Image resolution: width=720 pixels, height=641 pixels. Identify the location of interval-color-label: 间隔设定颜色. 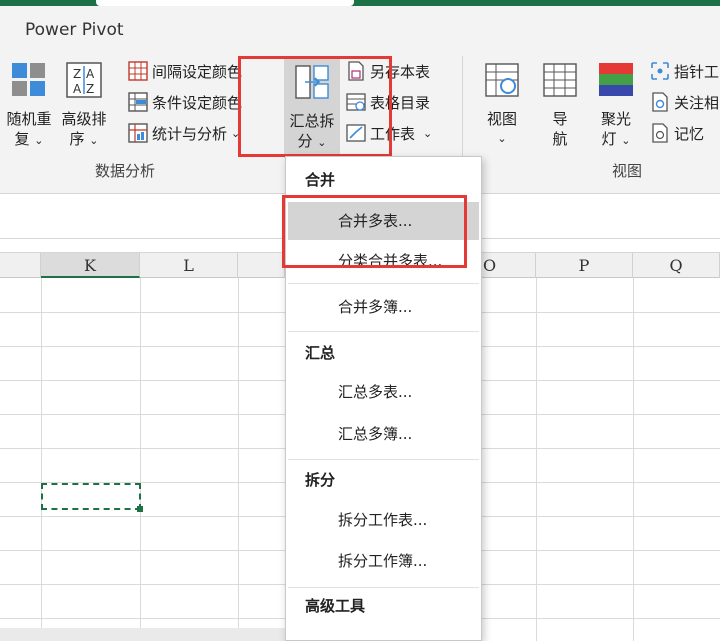
(197, 71).